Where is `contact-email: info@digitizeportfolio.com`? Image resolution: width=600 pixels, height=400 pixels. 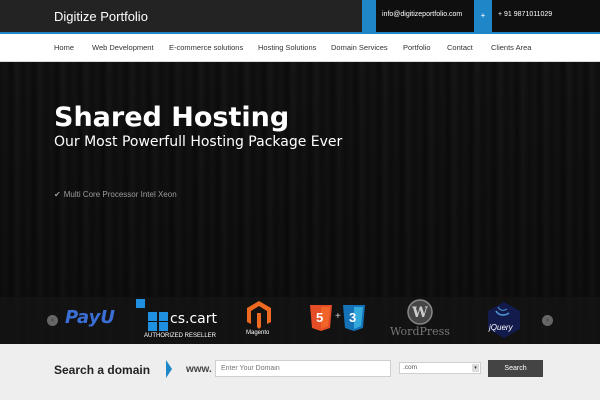
contact-email: info@digitizeportfolio.com is located at coordinates (418, 16).